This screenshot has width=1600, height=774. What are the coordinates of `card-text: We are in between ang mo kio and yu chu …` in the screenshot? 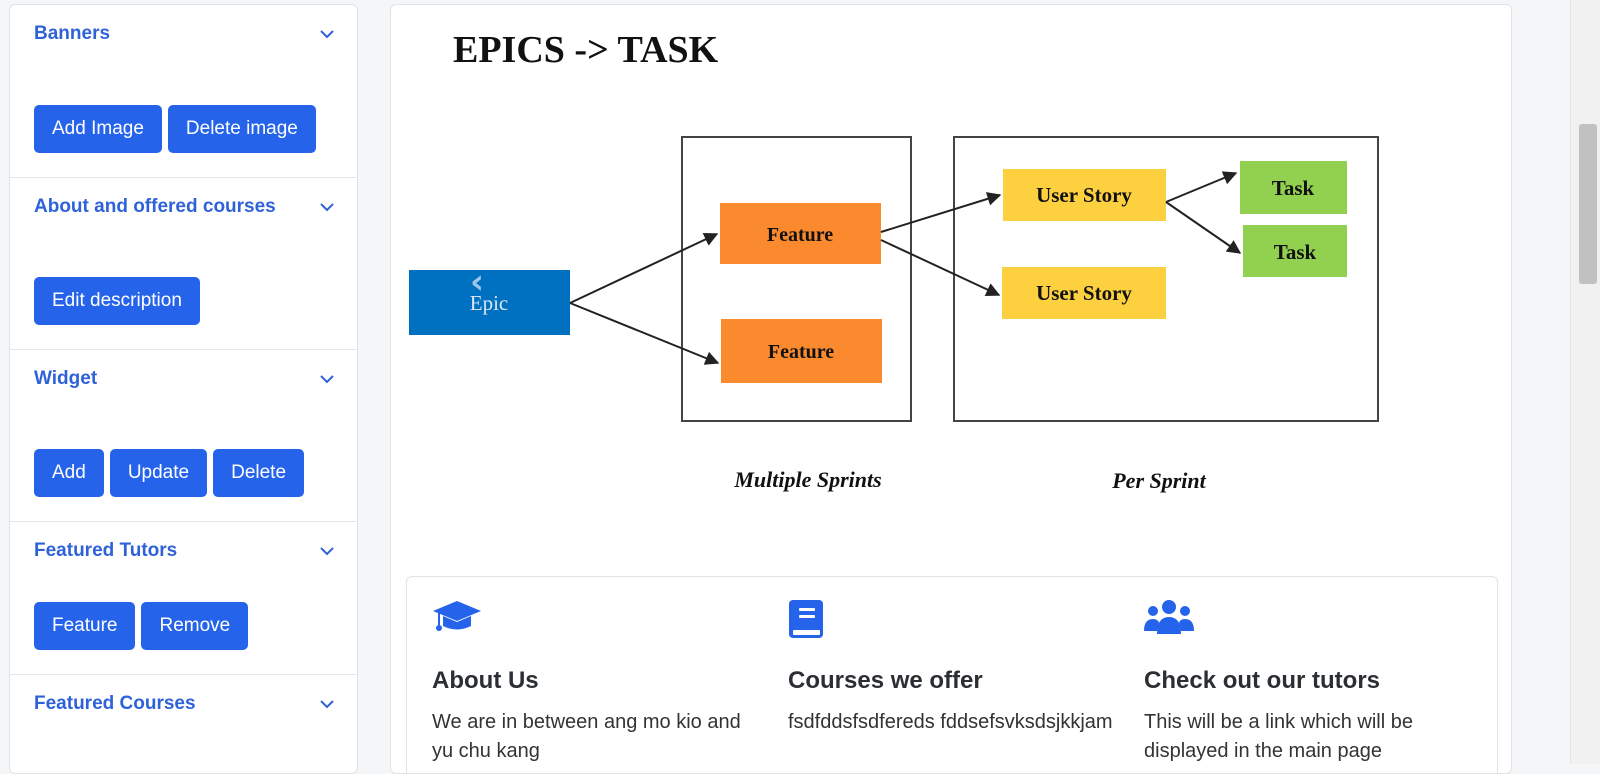 It's located at (586, 736).